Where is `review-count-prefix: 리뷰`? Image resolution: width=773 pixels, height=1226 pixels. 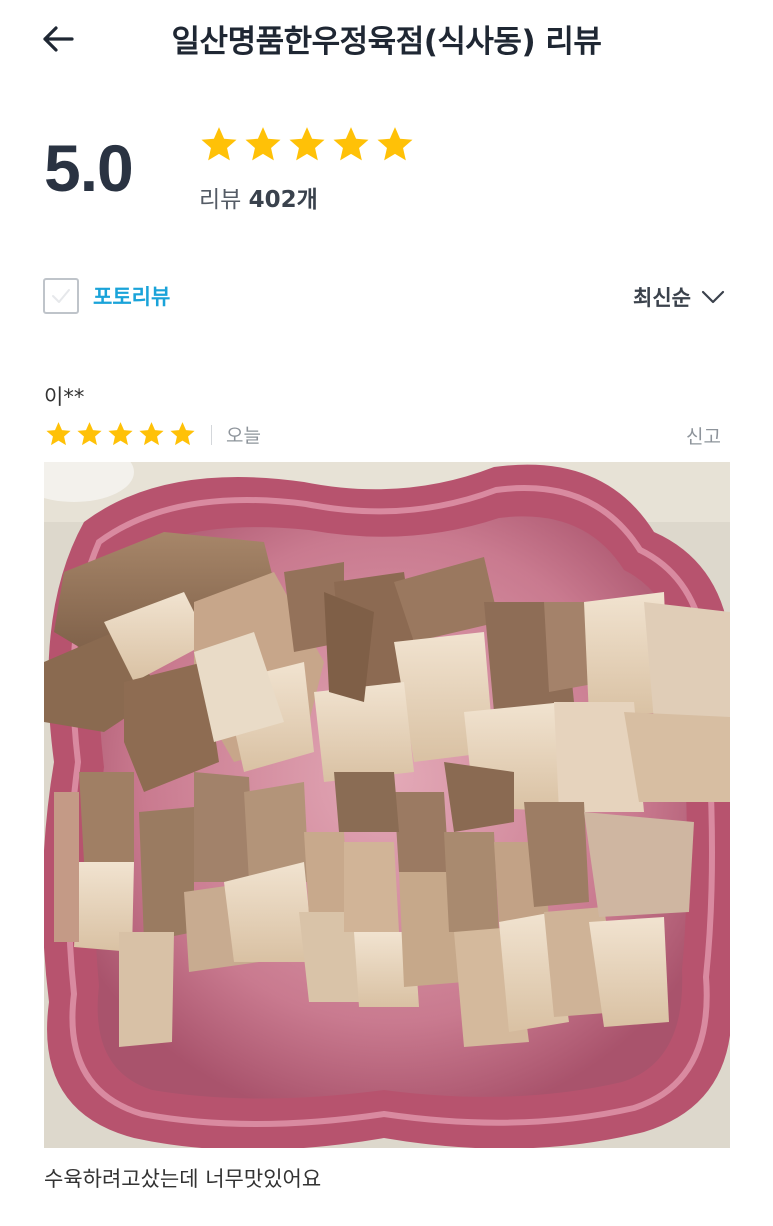
review-count-prefix: 리뷰 is located at coordinates (220, 200).